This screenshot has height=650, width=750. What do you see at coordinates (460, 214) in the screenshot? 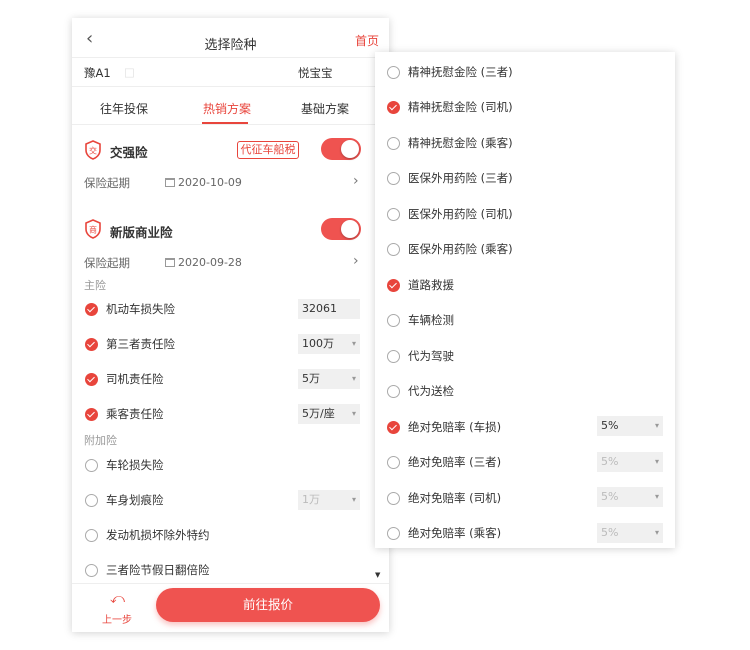
I see `option-label: 医保外用药险 (司机)` at bounding box center [460, 214].